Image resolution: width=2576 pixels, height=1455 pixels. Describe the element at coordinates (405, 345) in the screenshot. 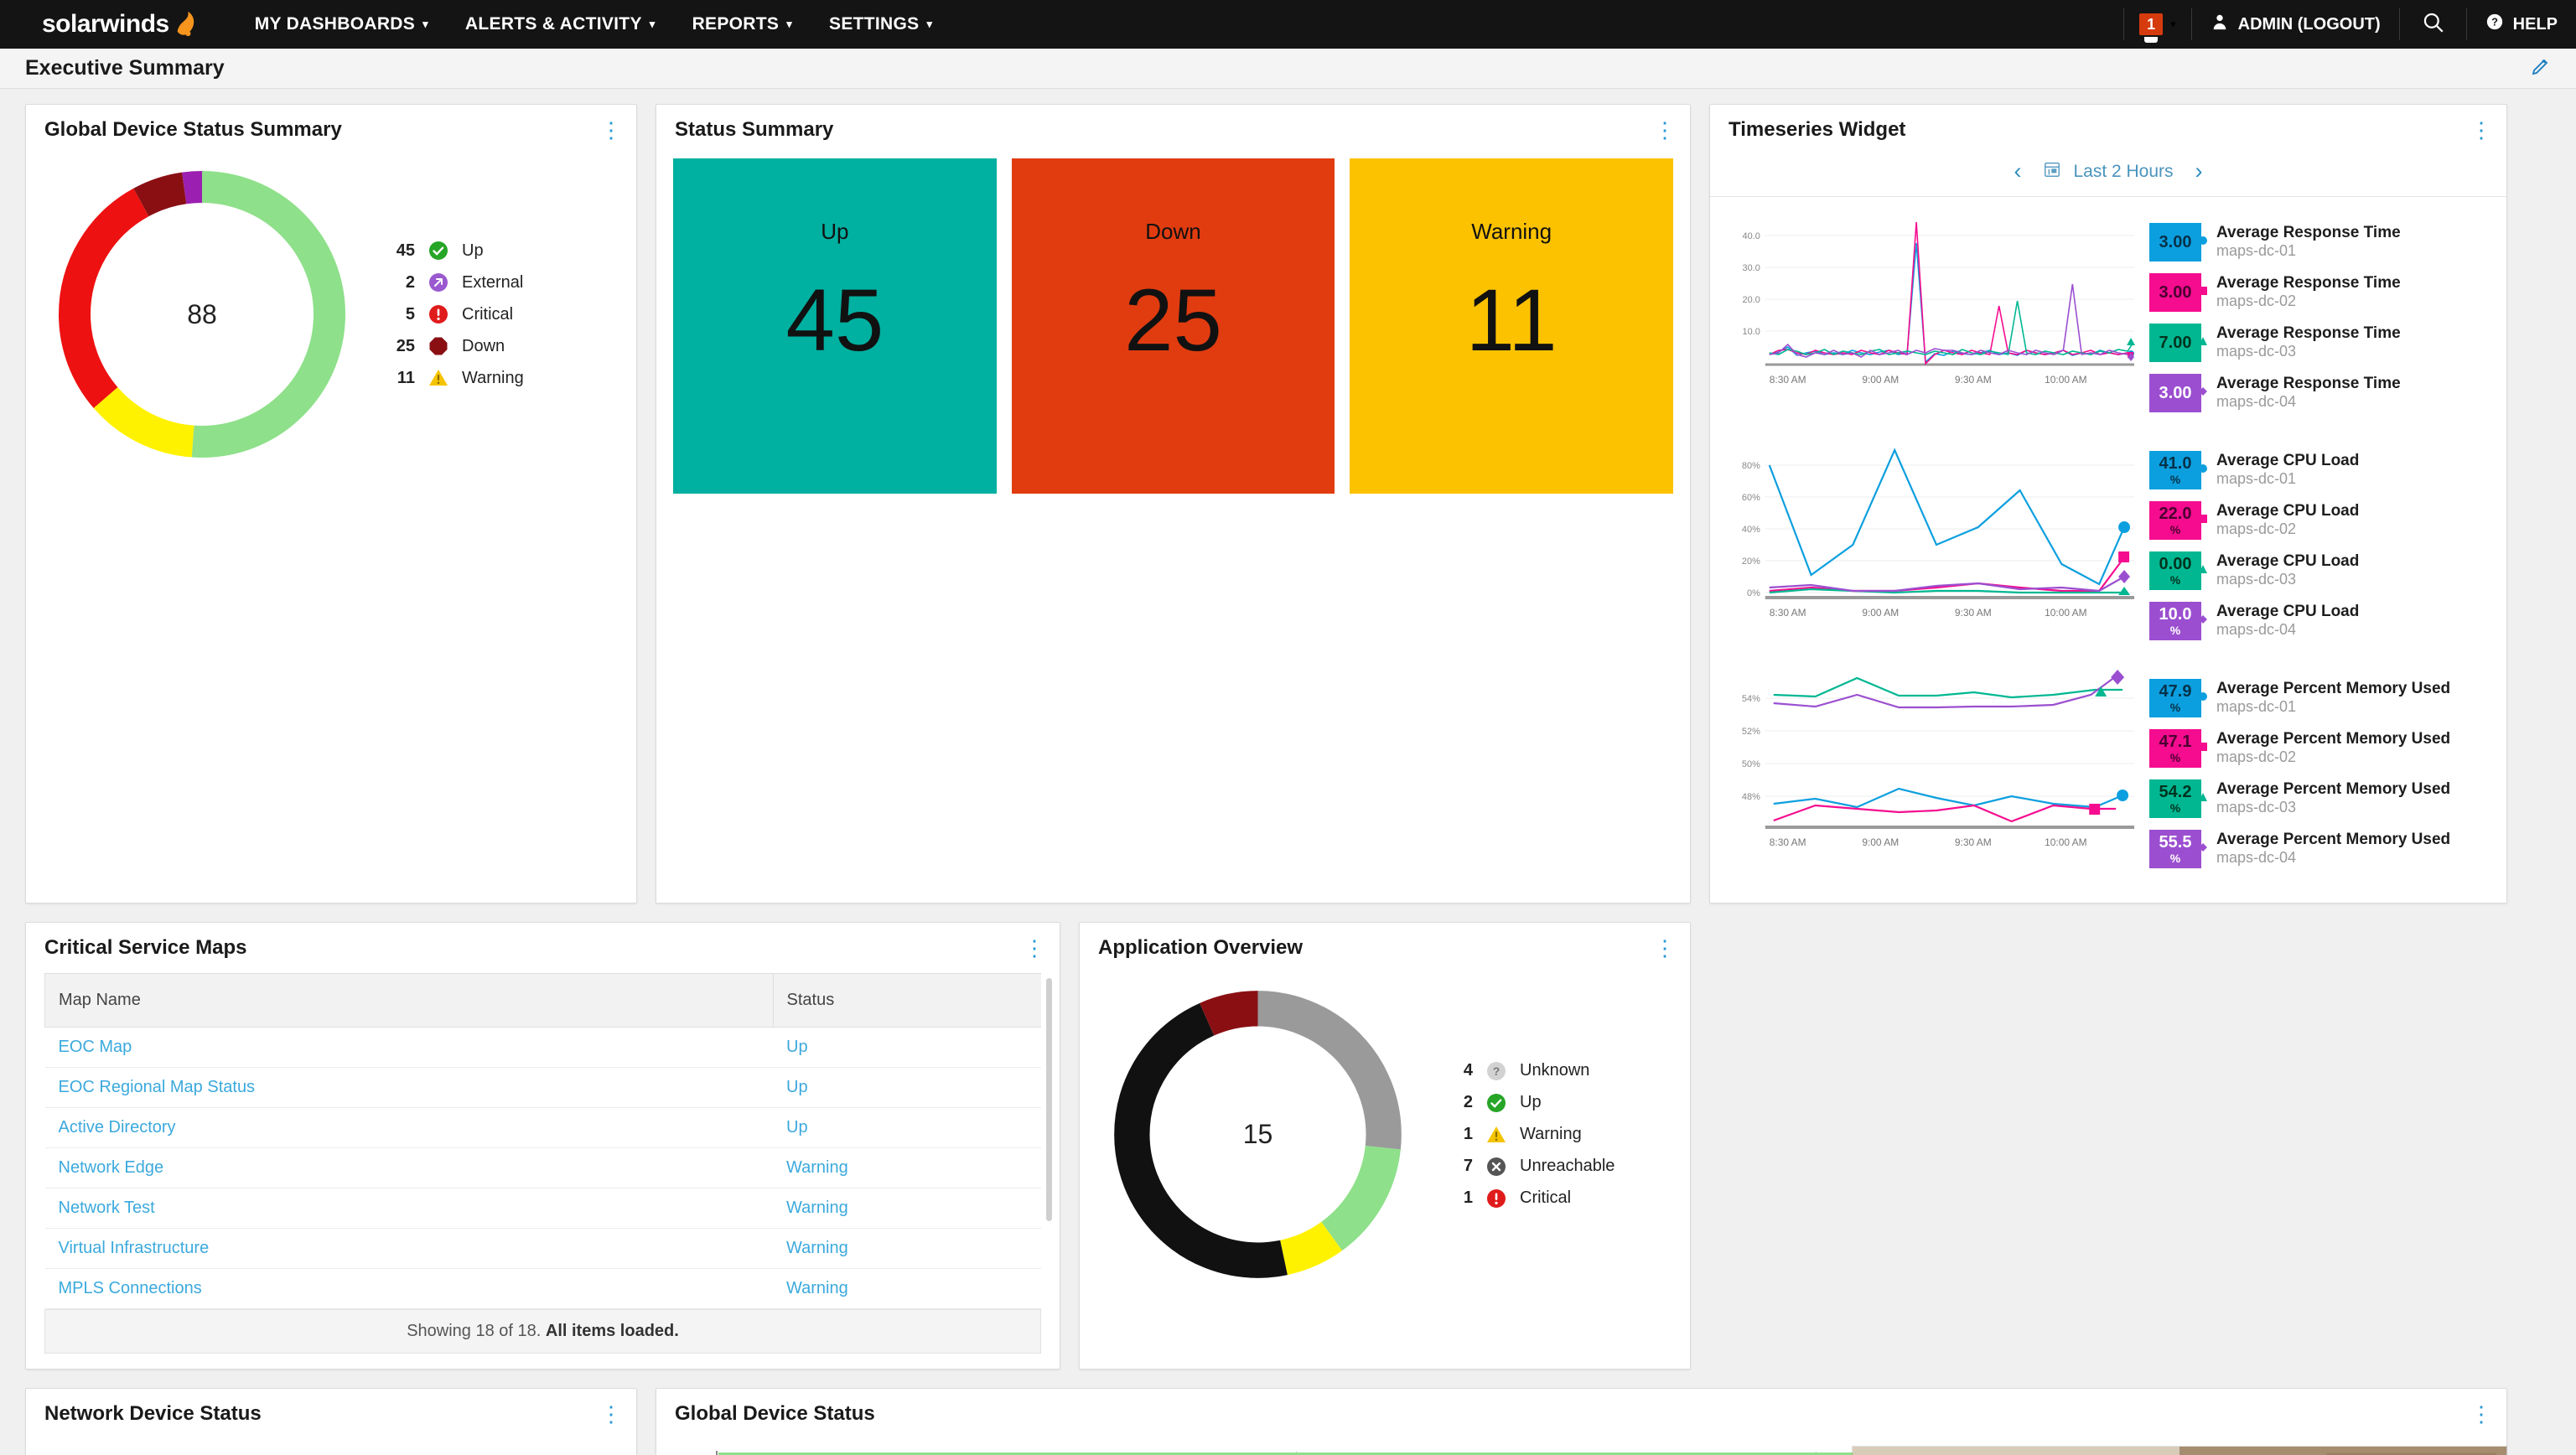

I see `legend-count: 25` at that location.